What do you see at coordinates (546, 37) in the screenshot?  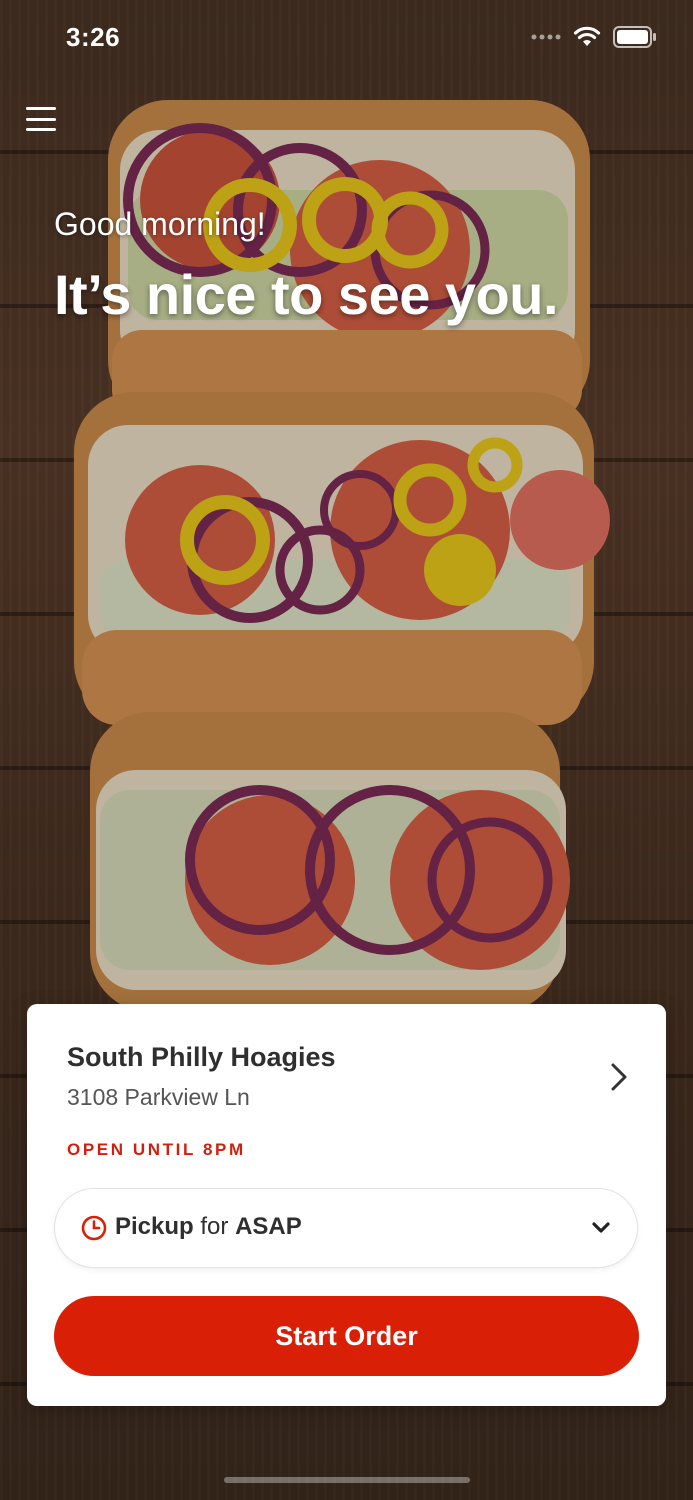 I see `signal-icon` at bounding box center [546, 37].